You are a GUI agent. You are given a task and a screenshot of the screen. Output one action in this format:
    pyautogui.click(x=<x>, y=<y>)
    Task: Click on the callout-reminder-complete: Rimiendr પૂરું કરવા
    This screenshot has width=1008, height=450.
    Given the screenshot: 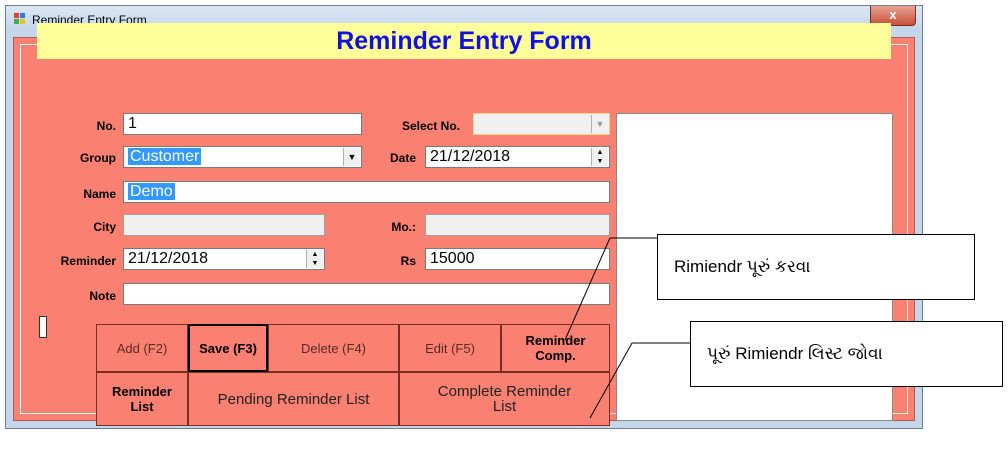 What is the action you would take?
    pyautogui.click(x=816, y=267)
    